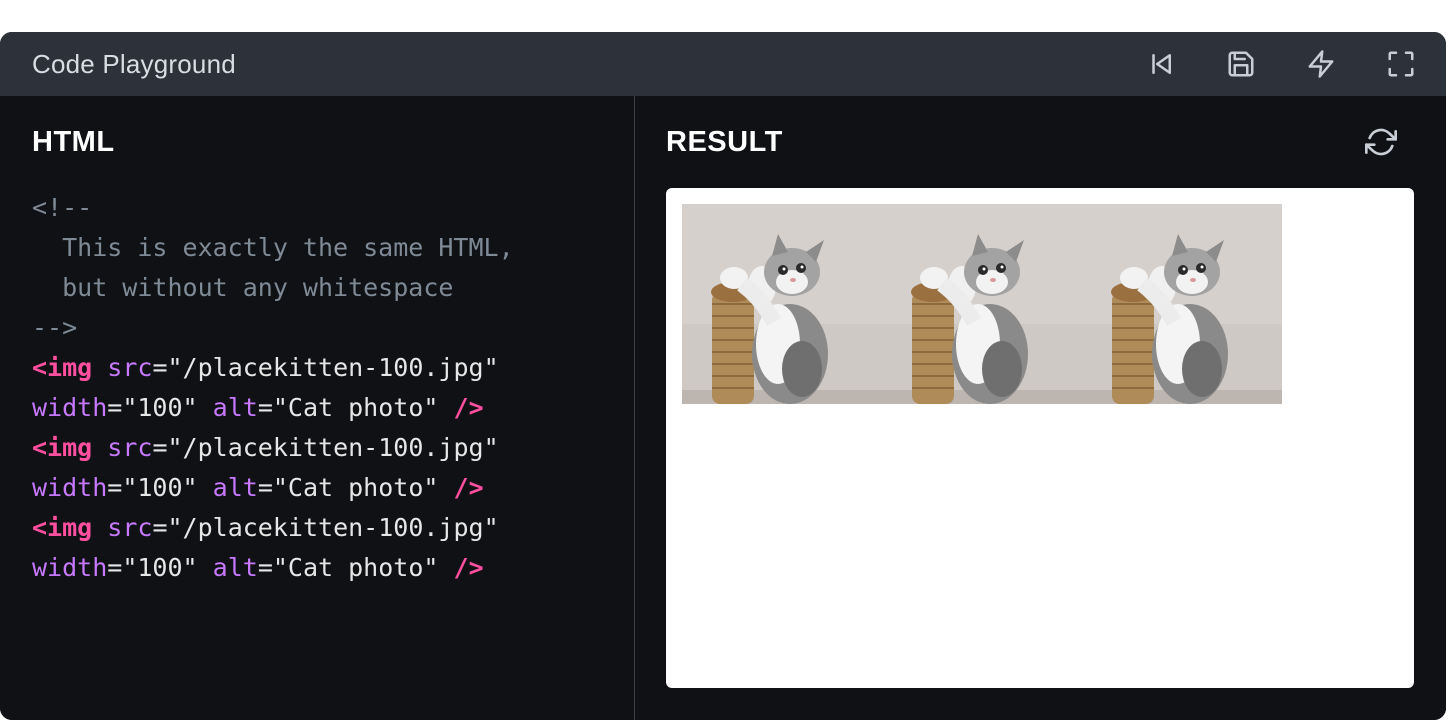  What do you see at coordinates (73, 142) in the screenshot?
I see `html-pane-heading: HTML` at bounding box center [73, 142].